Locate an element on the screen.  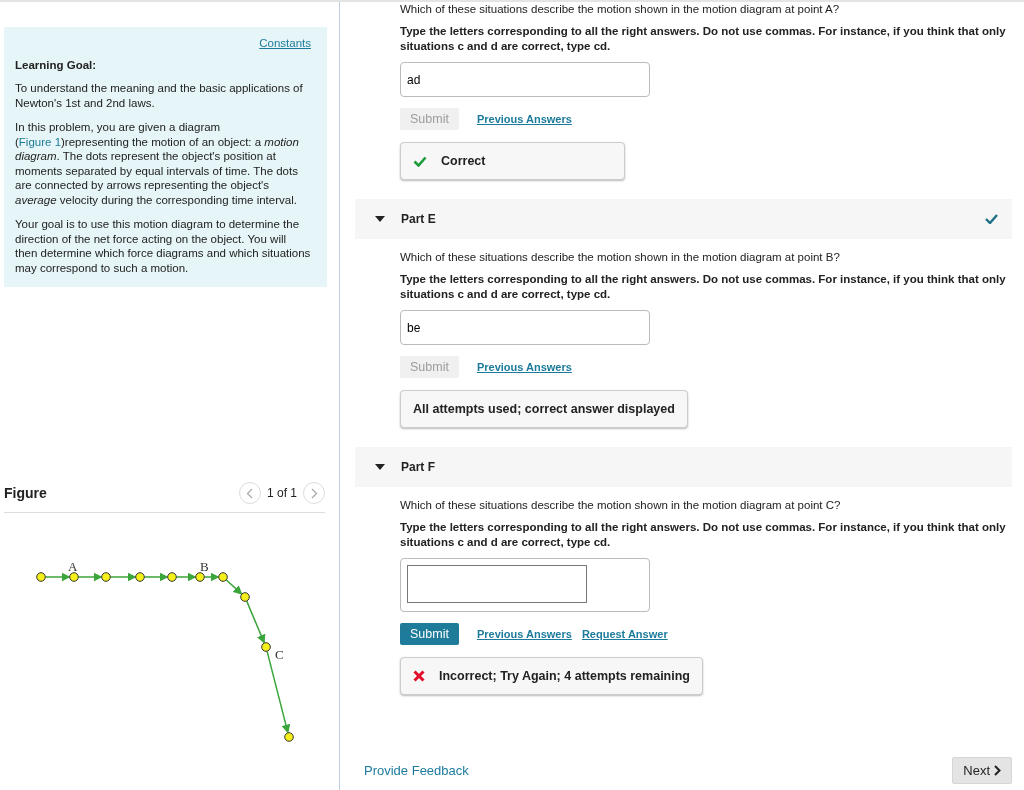
feedback-text: Correct is located at coordinates (463, 161).